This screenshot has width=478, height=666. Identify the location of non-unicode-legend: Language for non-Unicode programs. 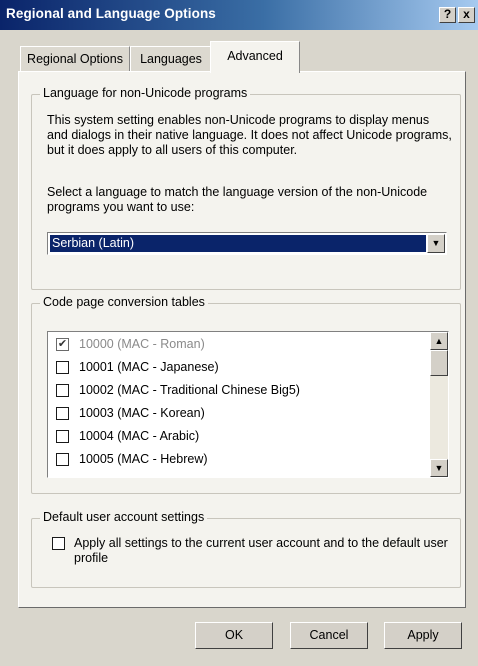
(145, 93).